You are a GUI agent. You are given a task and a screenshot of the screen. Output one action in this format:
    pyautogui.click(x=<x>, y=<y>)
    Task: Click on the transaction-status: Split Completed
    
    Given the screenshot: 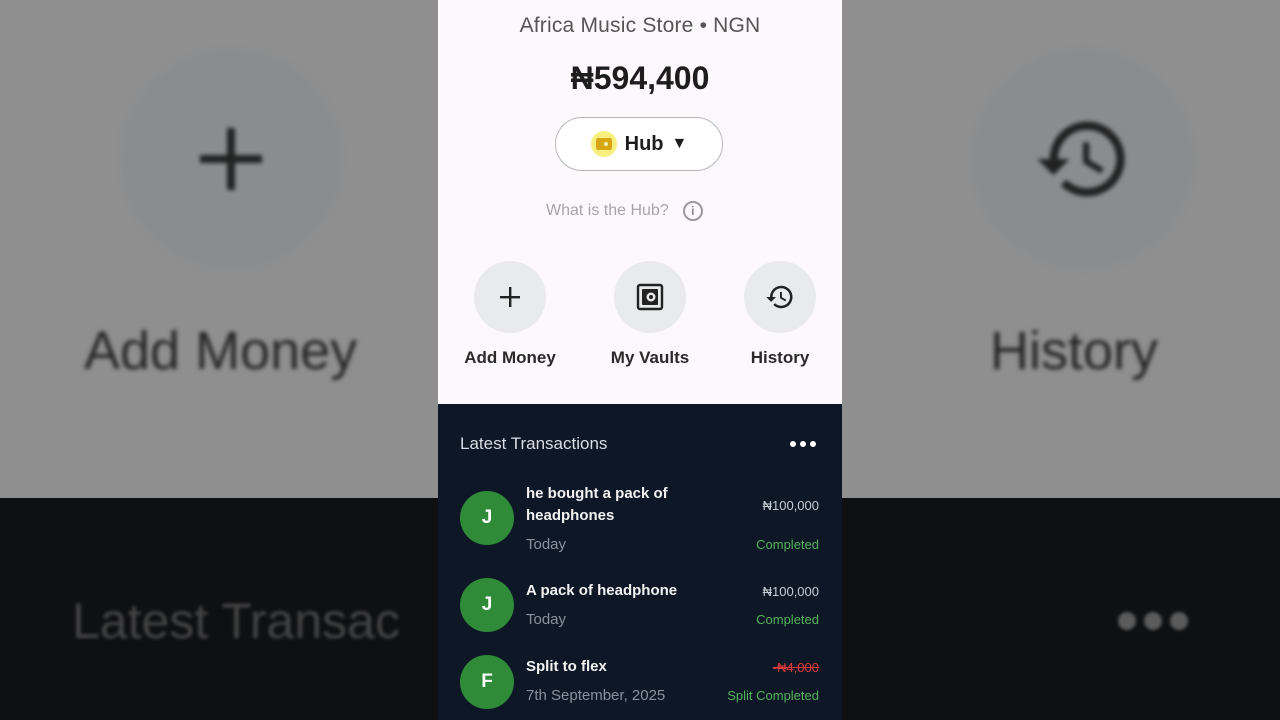 What is the action you would take?
    pyautogui.click(x=773, y=695)
    